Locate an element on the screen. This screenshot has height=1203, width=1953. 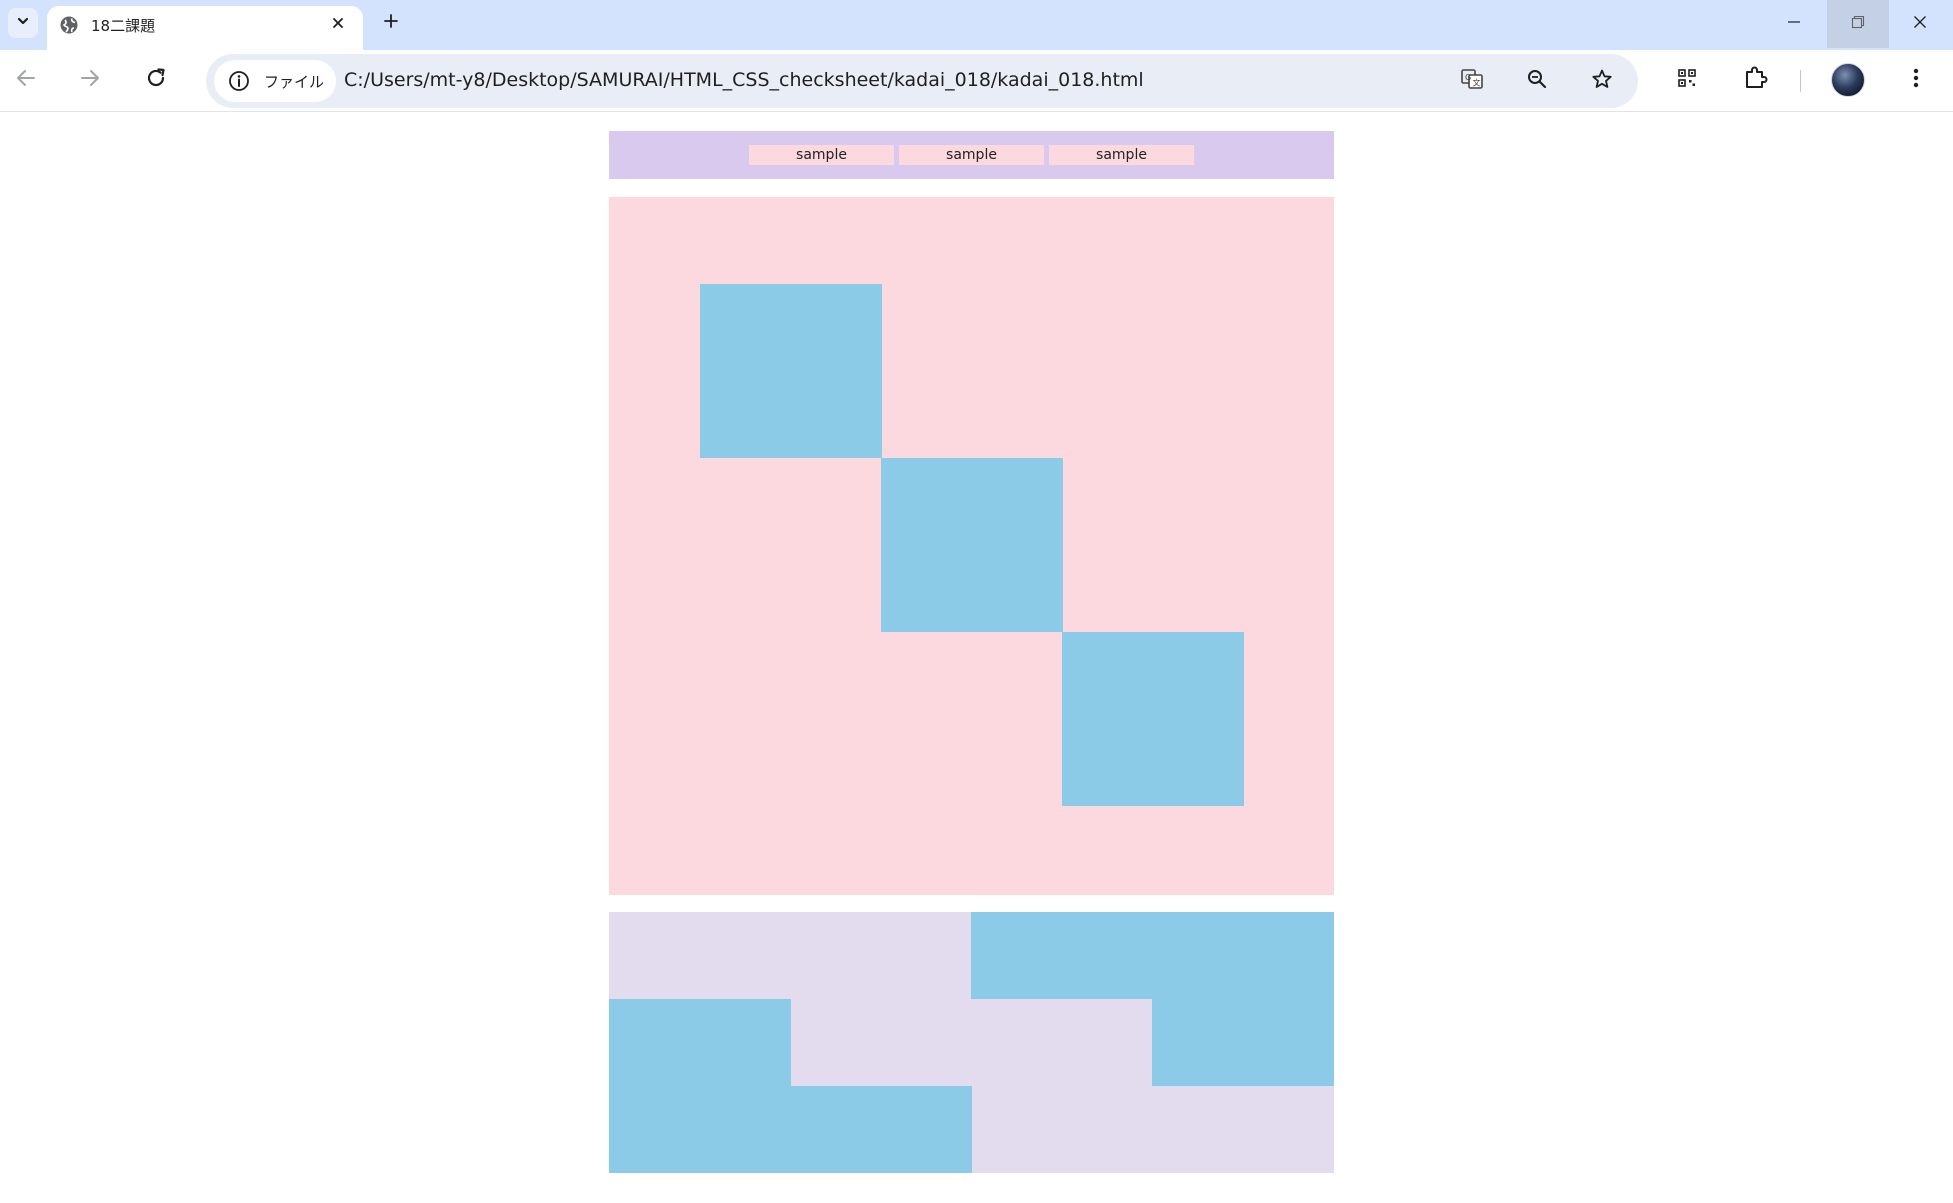
zoom-icon is located at coordinates (1537, 81).